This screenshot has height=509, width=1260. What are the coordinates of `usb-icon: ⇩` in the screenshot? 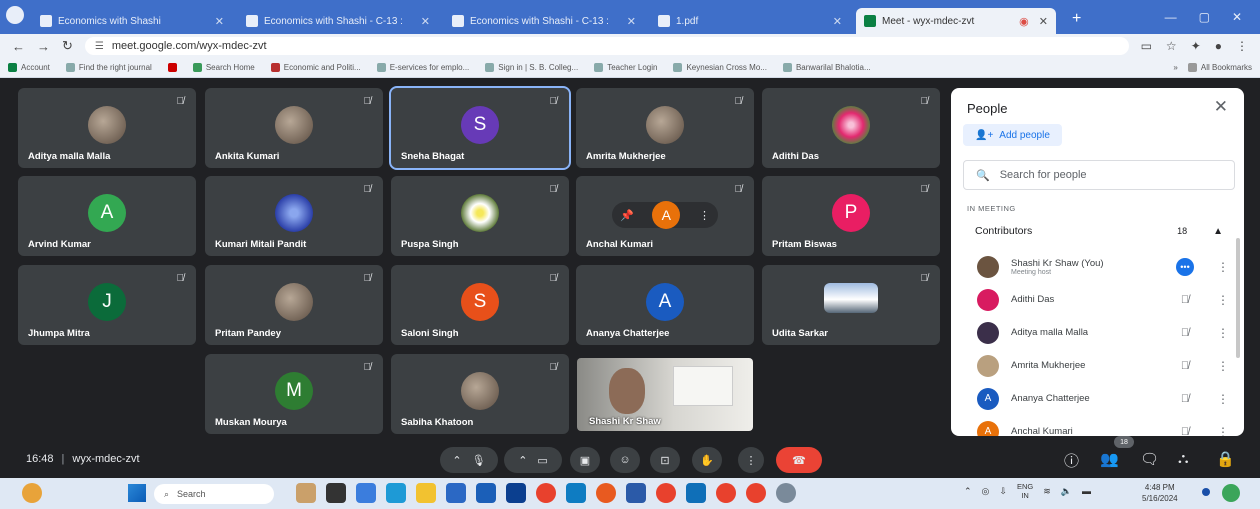 It's located at (1003, 491).